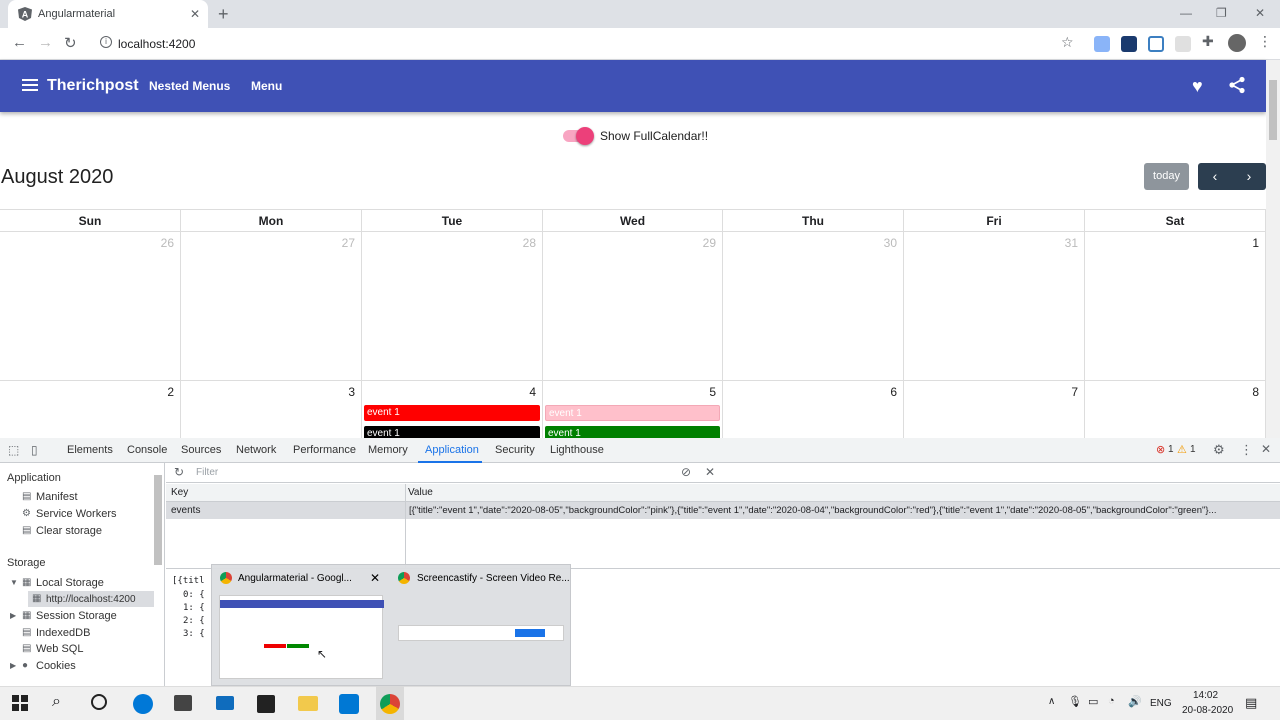  I want to click on sidebar-item-service-workers: Service Workers, so click(76, 514).